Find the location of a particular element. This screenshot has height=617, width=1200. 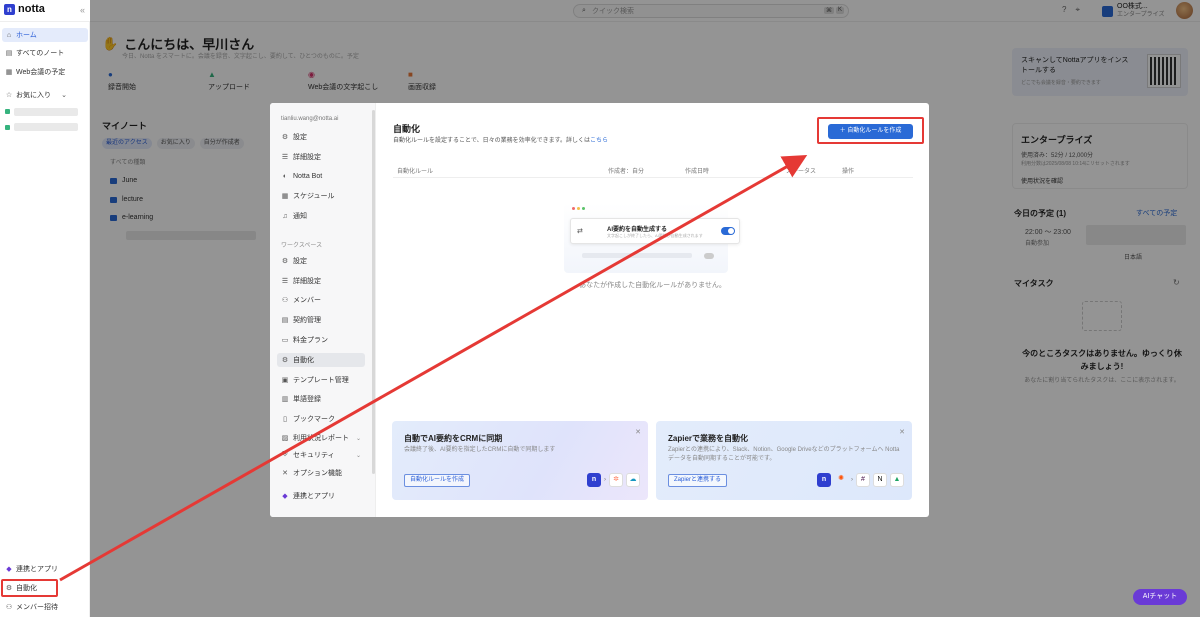

ai-chat-button: AIチャット is located at coordinates (1160, 597).